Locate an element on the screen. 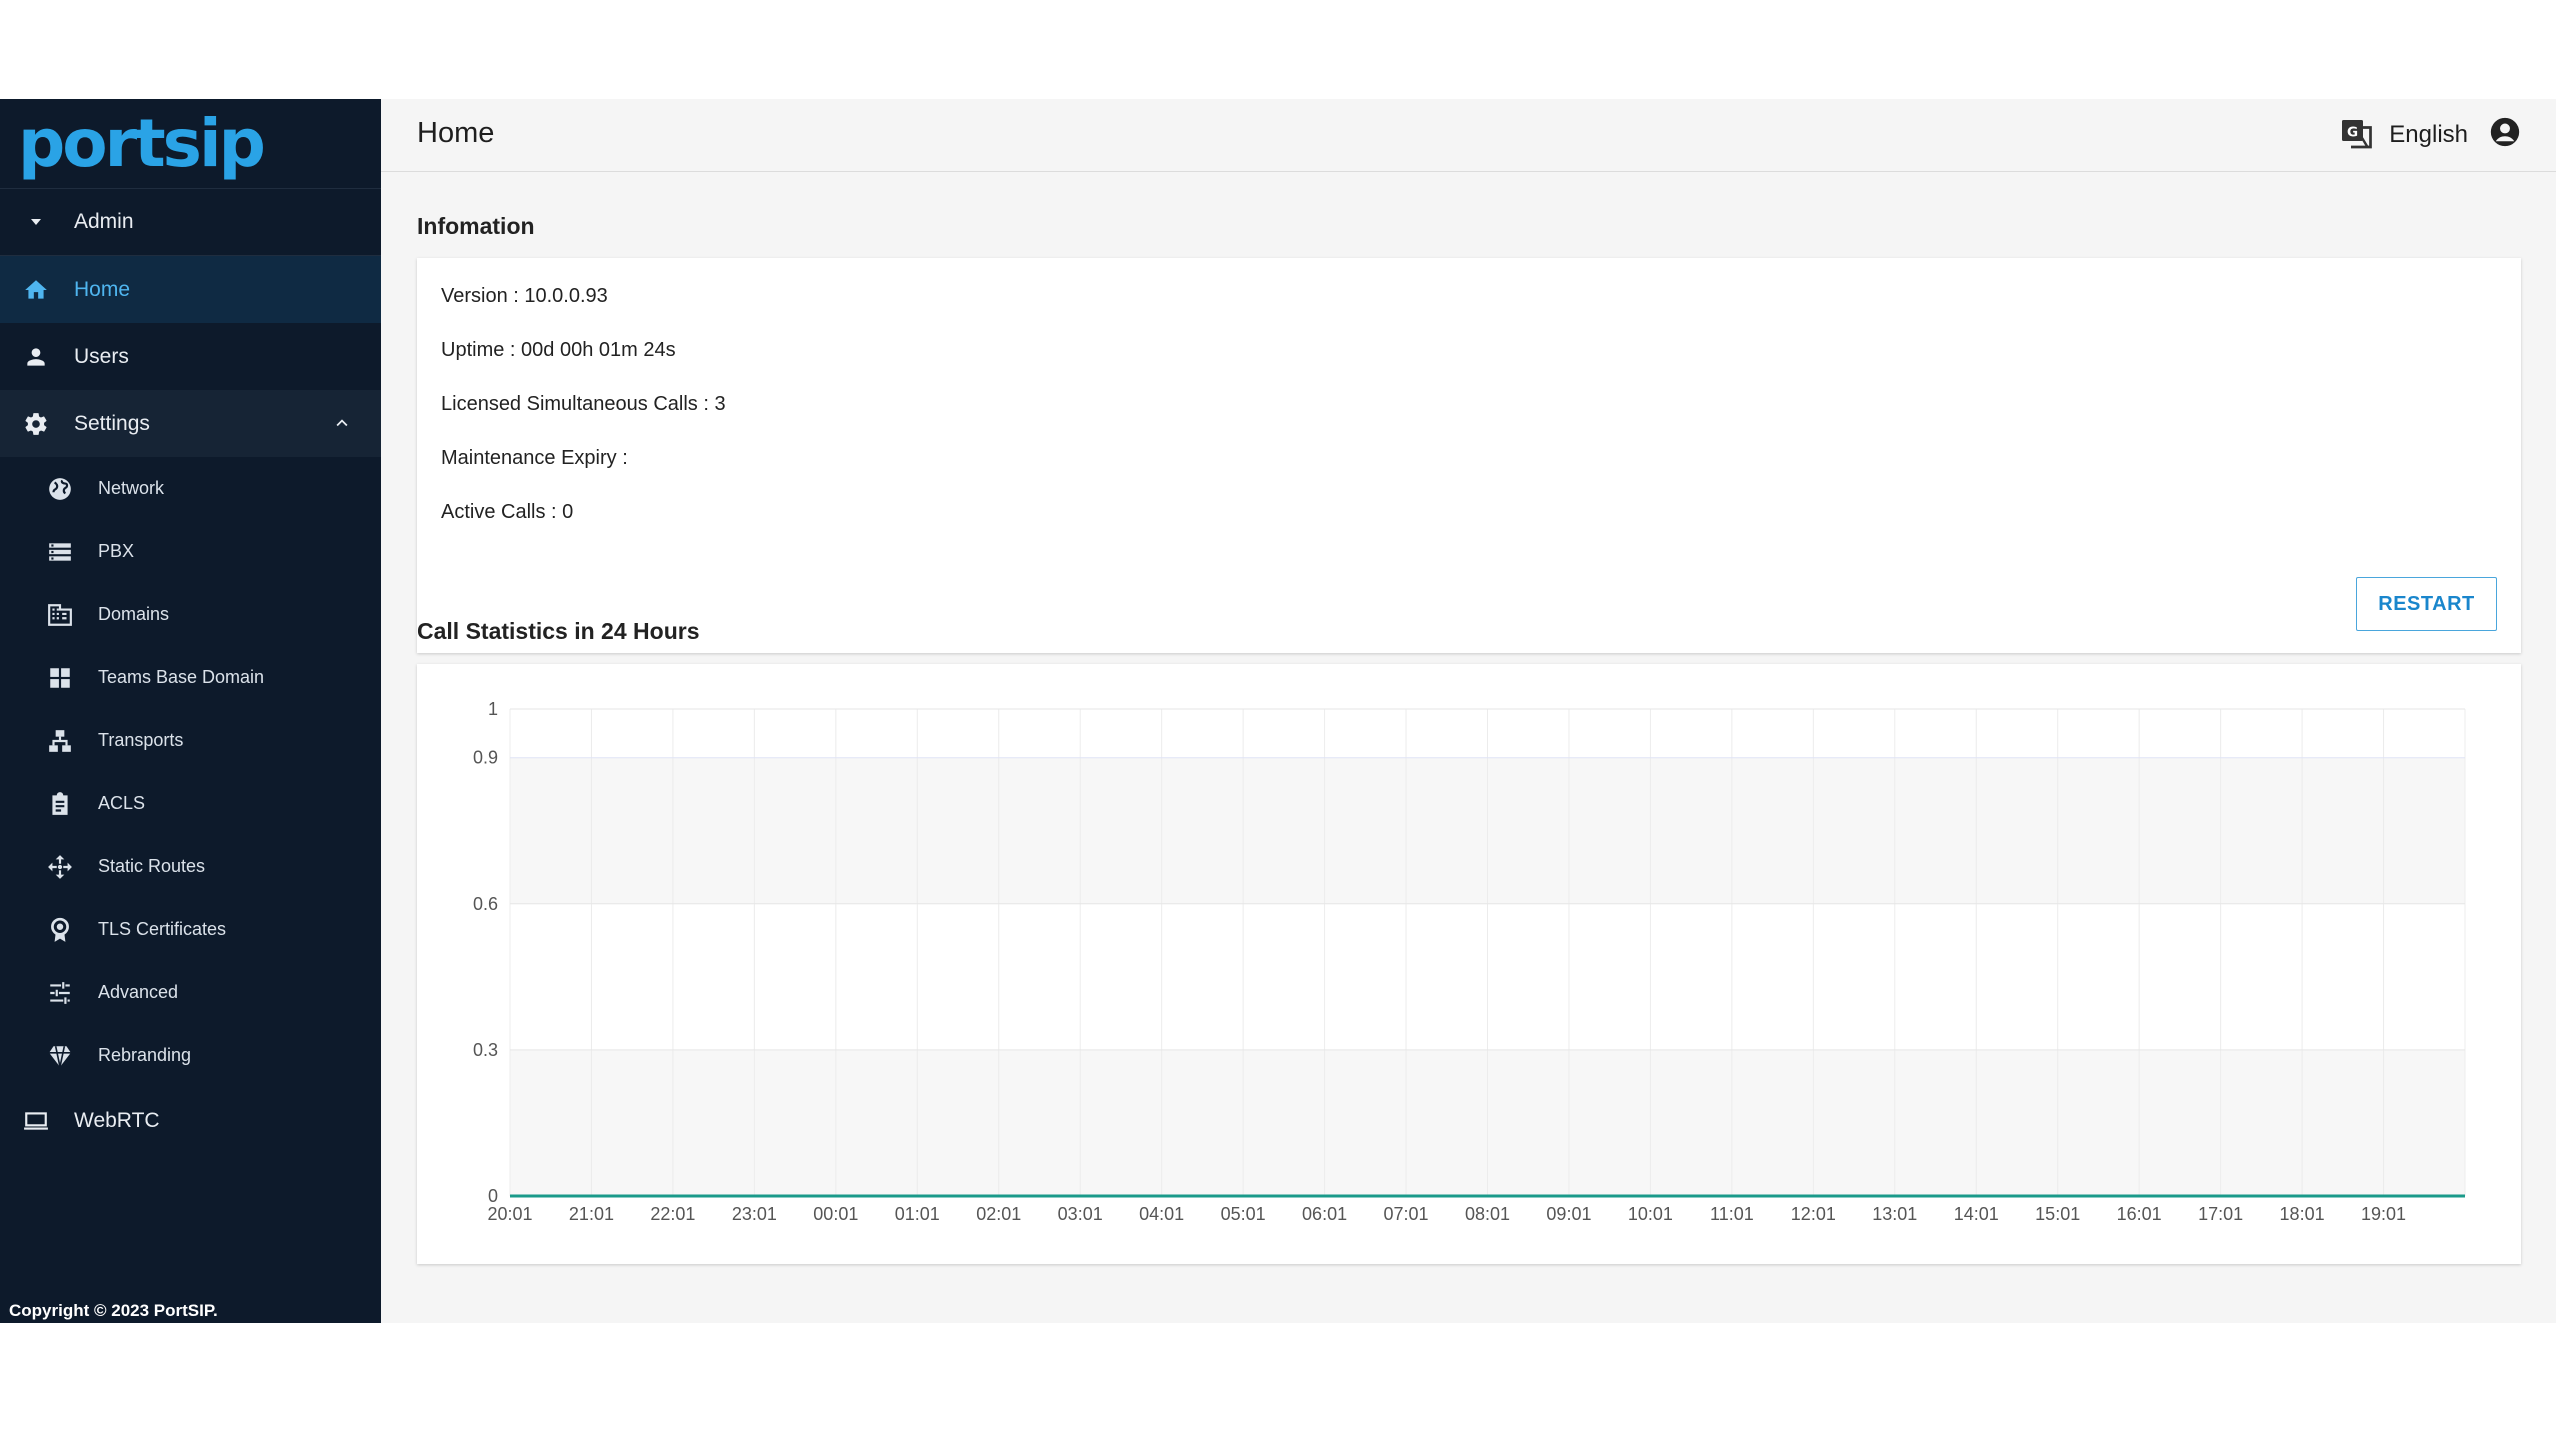 The width and height of the screenshot is (2556, 1434). x-tick-label: 07:01 is located at coordinates (1406, 1214).